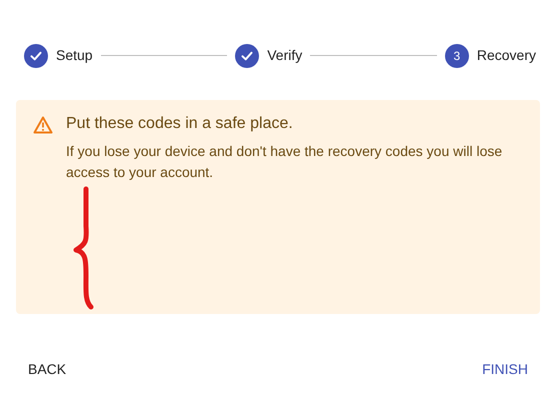  I want to click on back-button: BACK, so click(47, 369).